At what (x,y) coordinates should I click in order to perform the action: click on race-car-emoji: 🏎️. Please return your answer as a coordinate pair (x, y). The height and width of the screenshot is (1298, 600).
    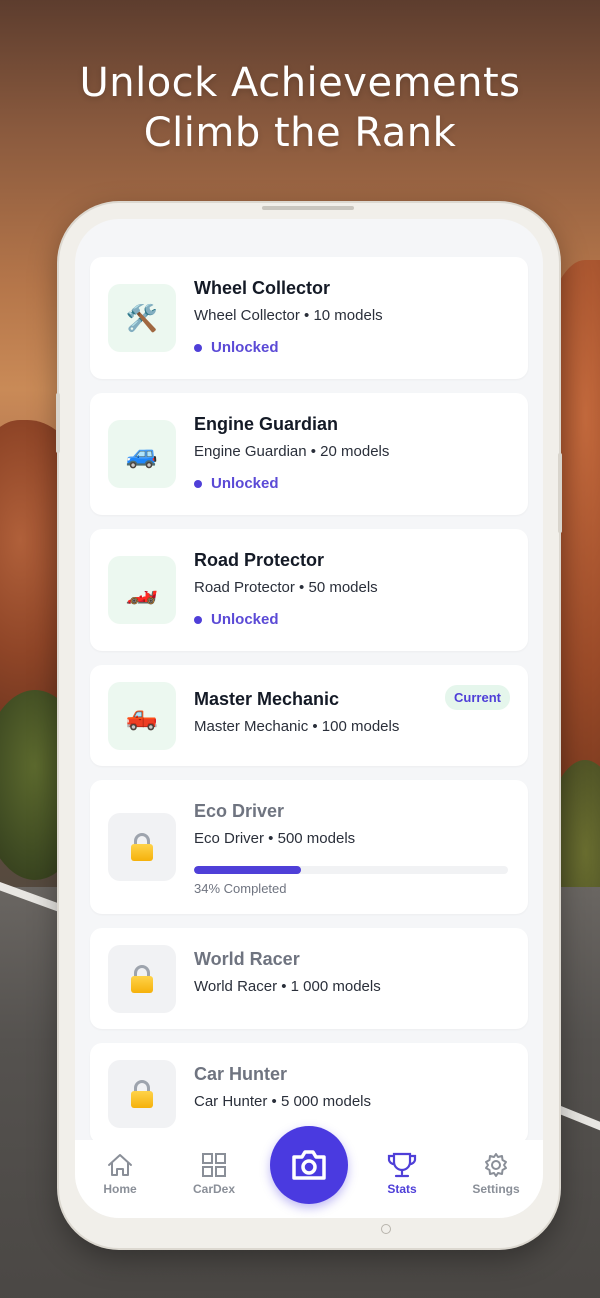
    Looking at the image, I should click on (142, 590).